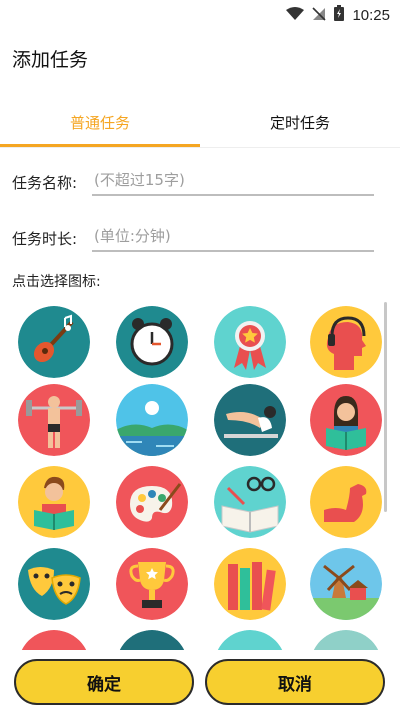  Describe the element at coordinates (371, 15) in the screenshot. I see `status-time: 10:25` at that location.